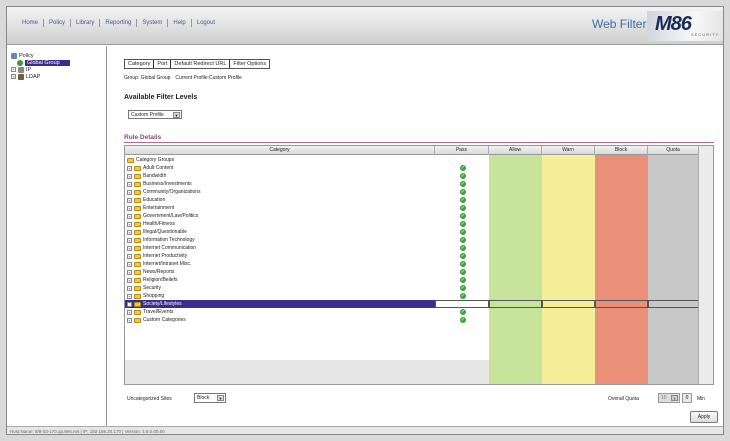 The height and width of the screenshot is (441, 730). What do you see at coordinates (412, 320) in the screenshot?
I see `table-row: + Custom Categories ✓` at bounding box center [412, 320].